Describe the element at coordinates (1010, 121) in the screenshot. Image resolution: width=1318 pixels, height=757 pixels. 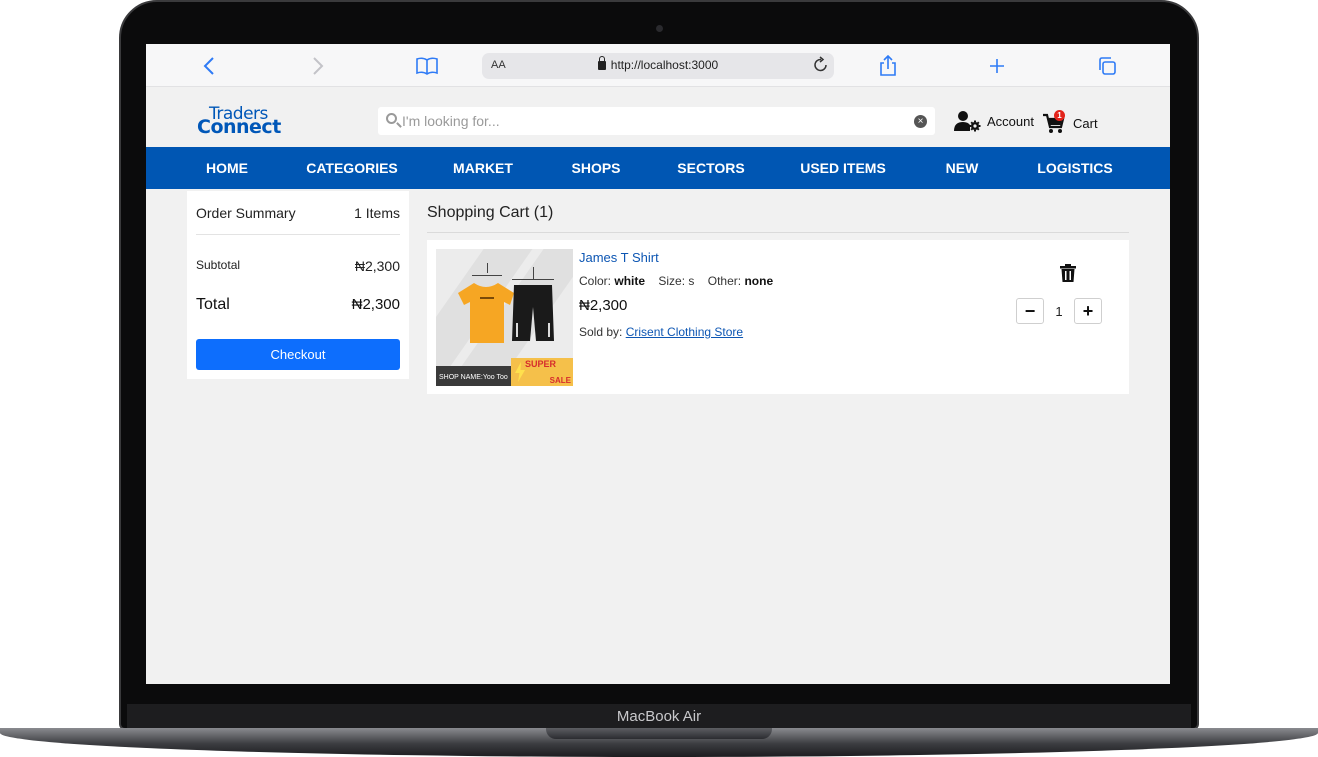
I see `account-label: Account` at that location.